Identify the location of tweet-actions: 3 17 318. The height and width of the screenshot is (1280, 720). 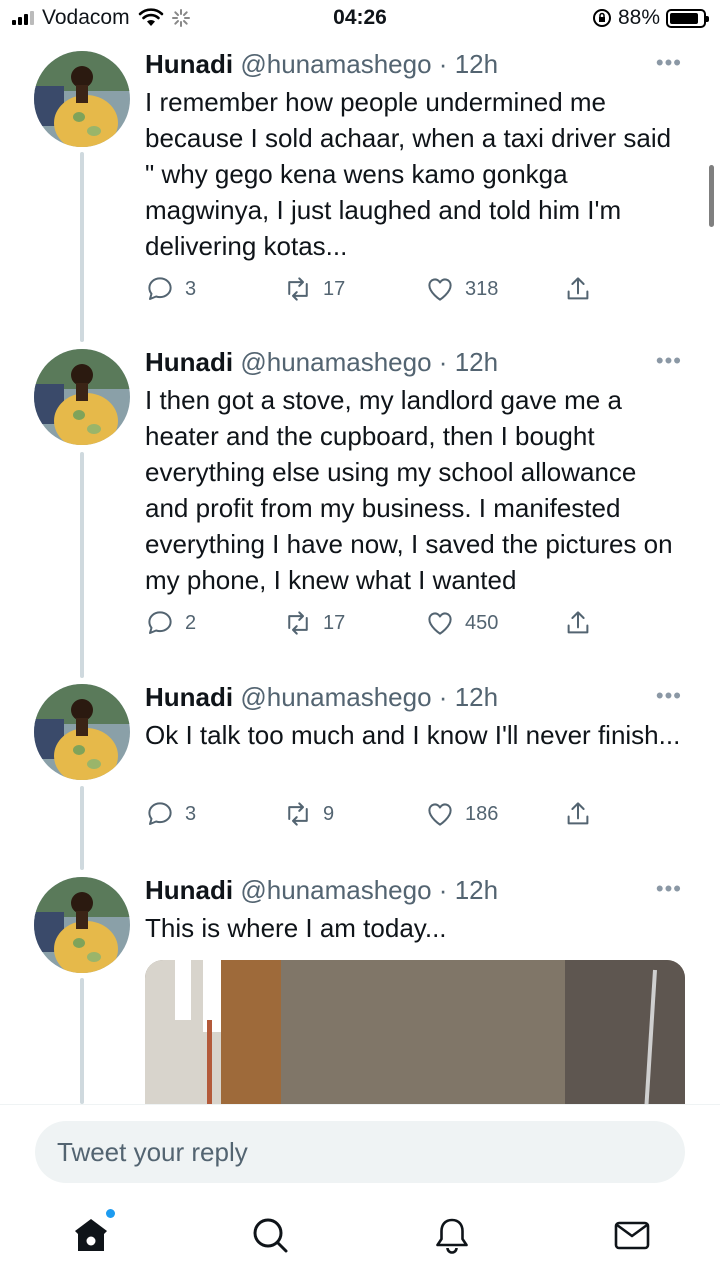
(375, 292).